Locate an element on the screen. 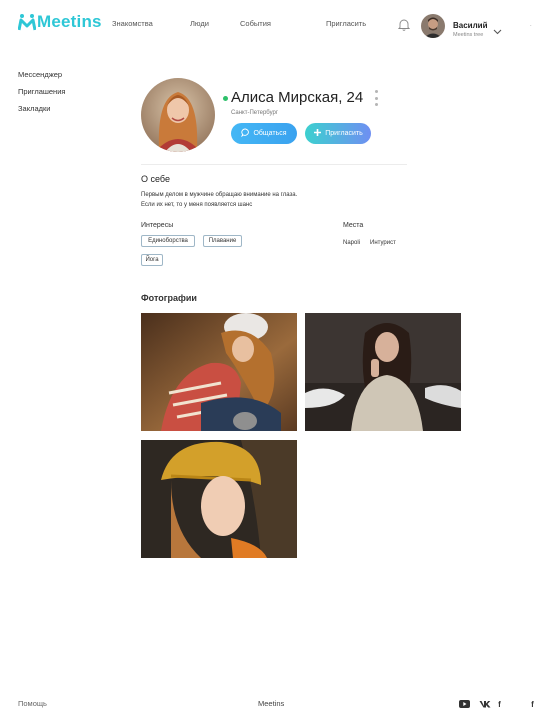 This screenshot has width=559, height=715. interests-title: Интересы is located at coordinates (157, 225).